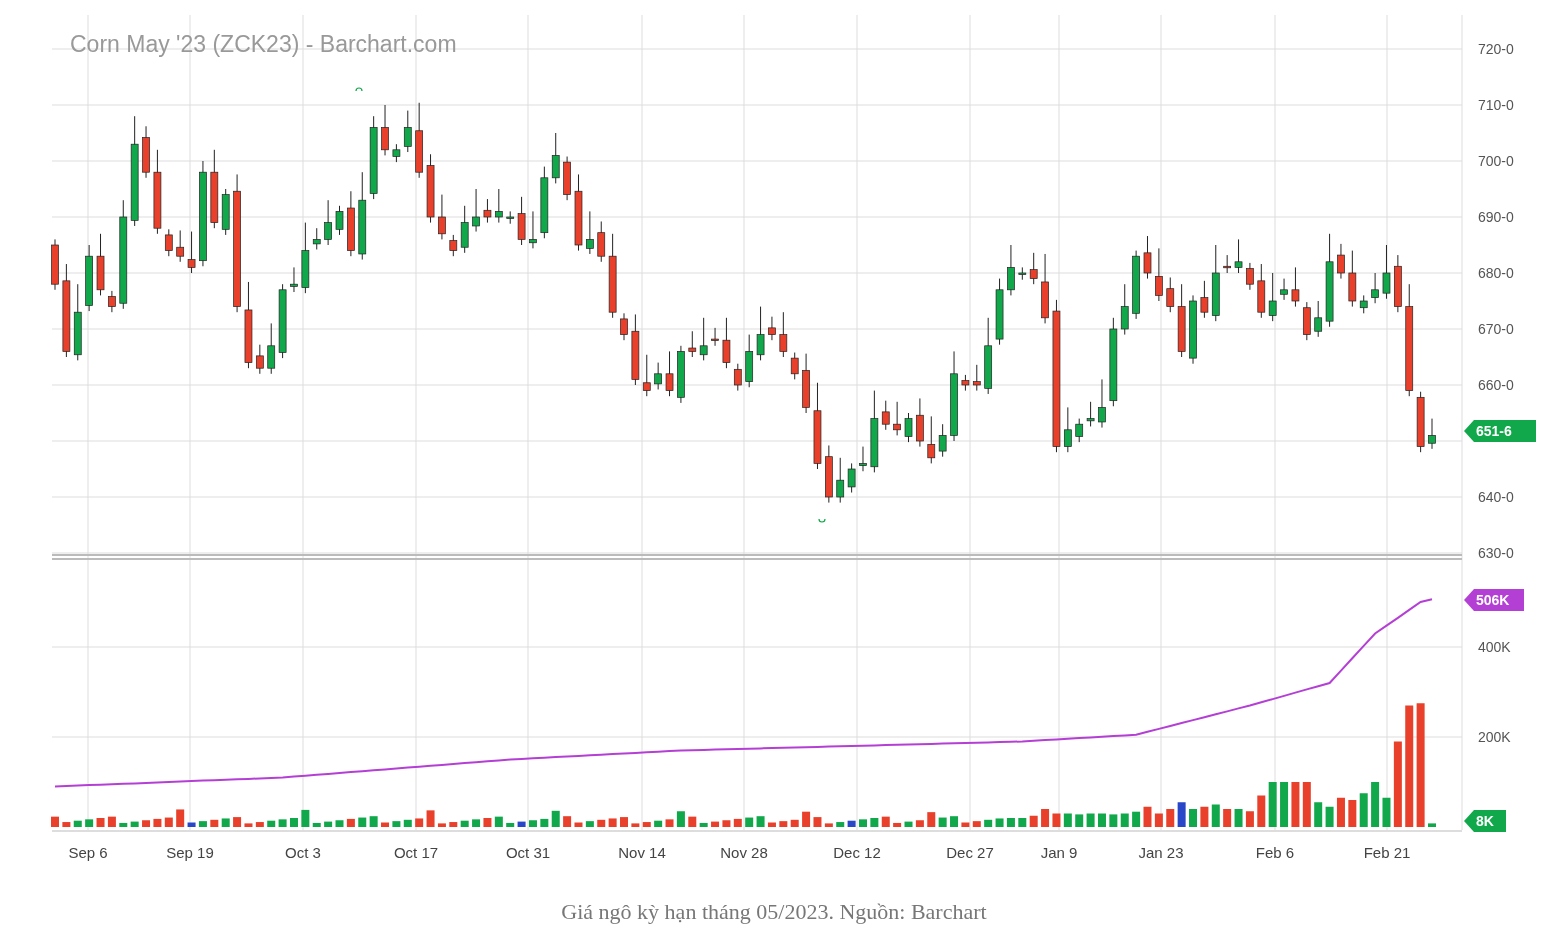 This screenshot has width=1548, height=939. Describe the element at coordinates (1275, 852) in the screenshot. I see `x-axis-label: Feb 6` at that location.